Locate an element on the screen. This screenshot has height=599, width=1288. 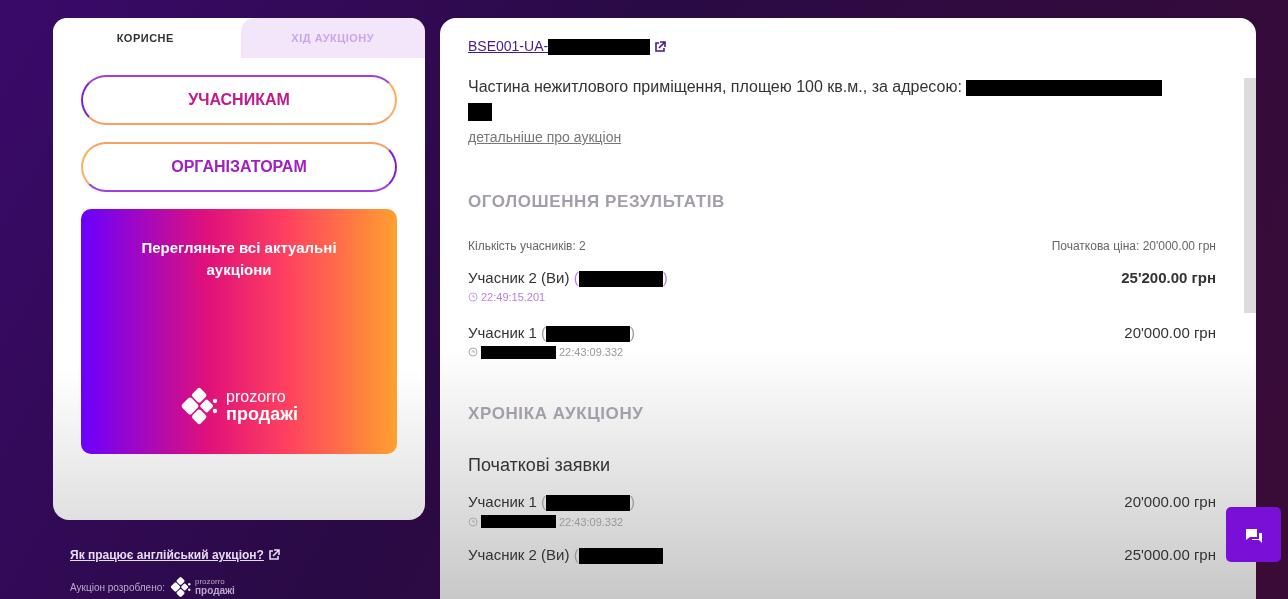
participants-count: Кількість учасників: 2 is located at coordinates (527, 246).